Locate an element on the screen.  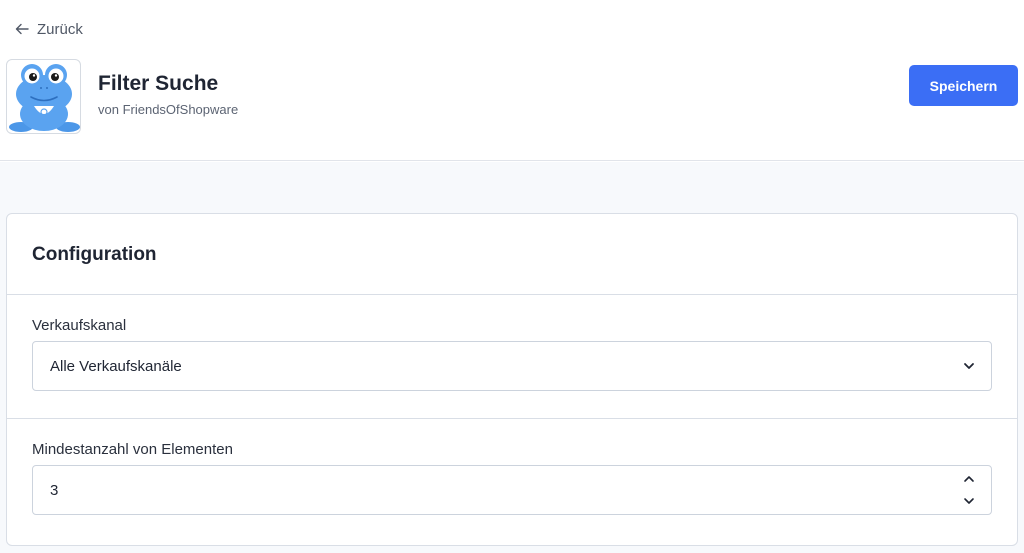
sales-channel-value: Alle Verkaufskanäle is located at coordinates (116, 366).